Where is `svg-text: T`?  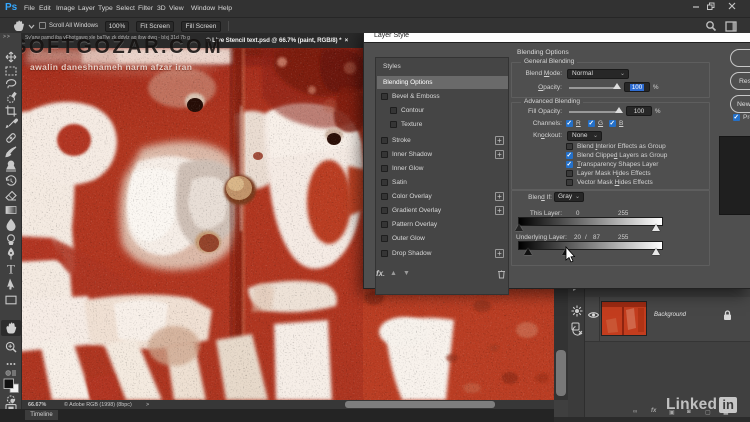
svg-text: T is located at coordinates (11, 269).